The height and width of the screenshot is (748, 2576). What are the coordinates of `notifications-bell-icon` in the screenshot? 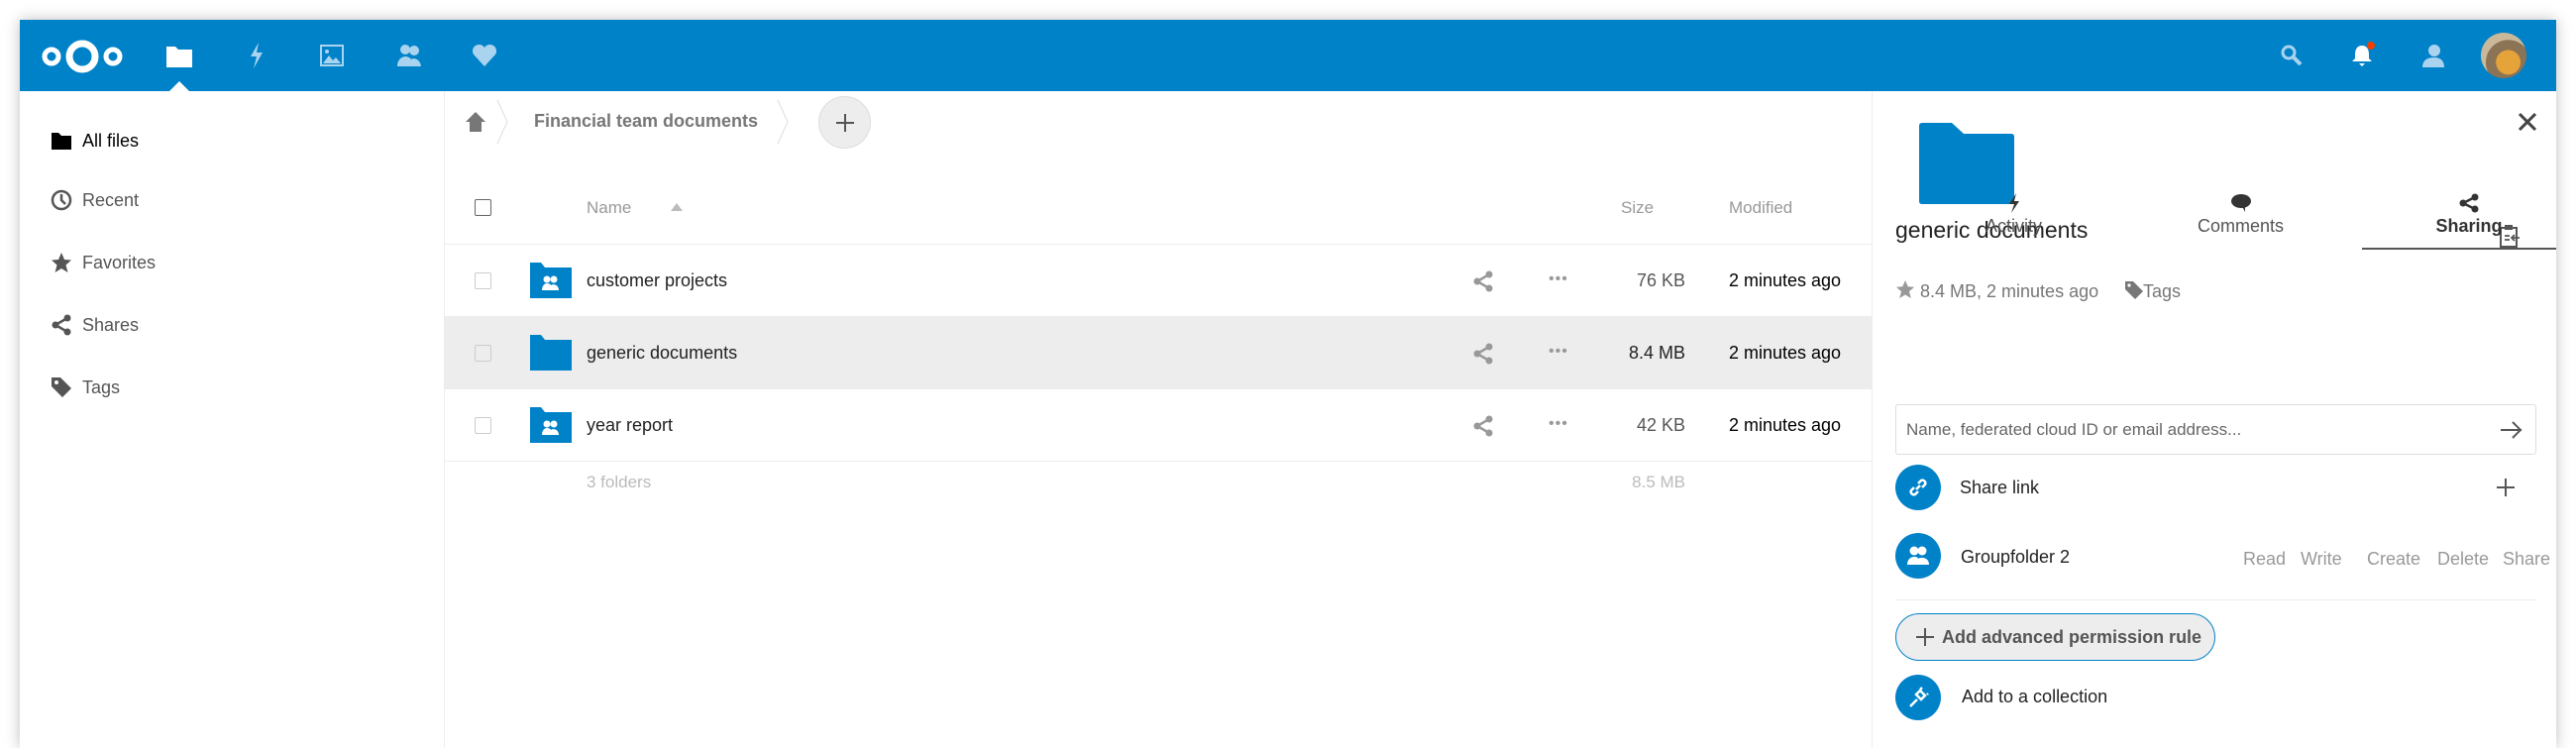 It's located at (2362, 55).